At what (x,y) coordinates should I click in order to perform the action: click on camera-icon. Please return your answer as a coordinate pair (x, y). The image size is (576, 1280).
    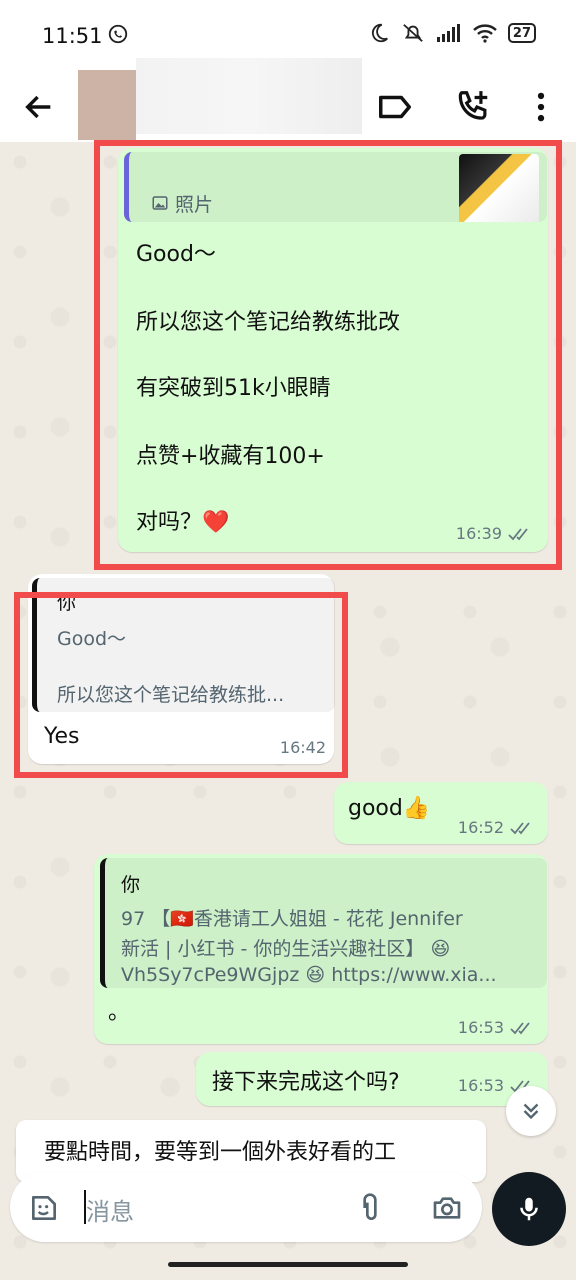
    Looking at the image, I should click on (447, 1208).